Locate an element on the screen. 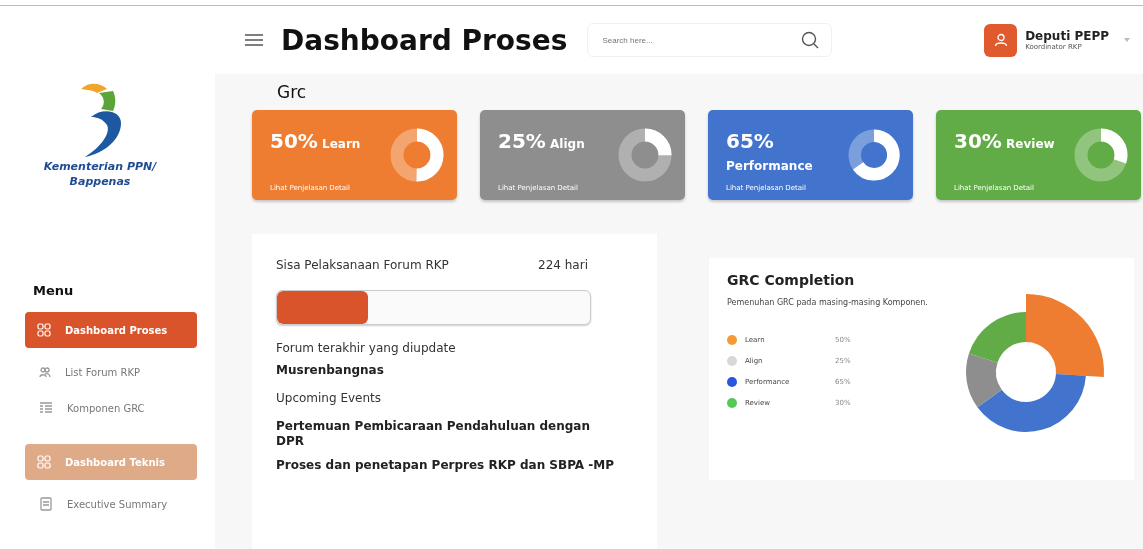  menu-link: List Forum RKP is located at coordinates (120, 372).